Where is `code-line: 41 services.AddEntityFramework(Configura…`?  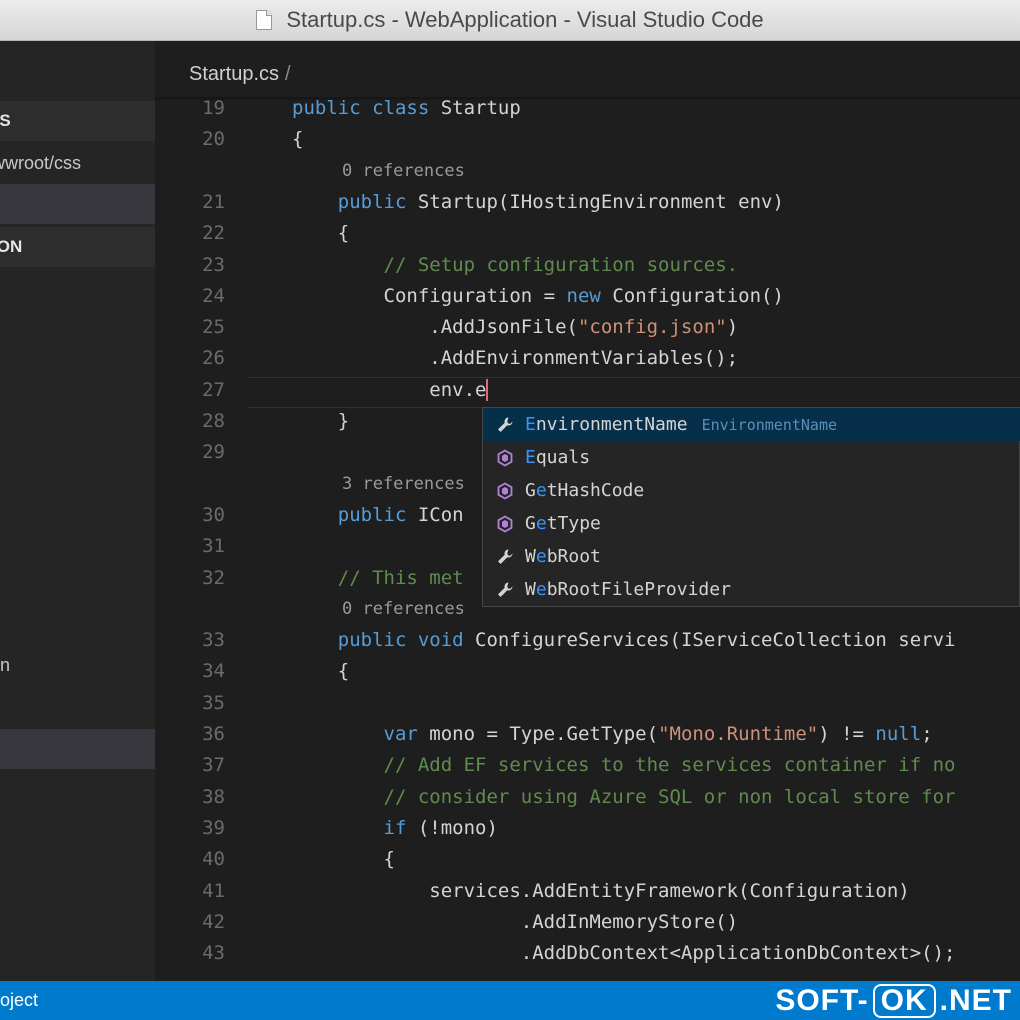
code-line: 41 services.AddEntityFramework(Configura… is located at coordinates (587, 891).